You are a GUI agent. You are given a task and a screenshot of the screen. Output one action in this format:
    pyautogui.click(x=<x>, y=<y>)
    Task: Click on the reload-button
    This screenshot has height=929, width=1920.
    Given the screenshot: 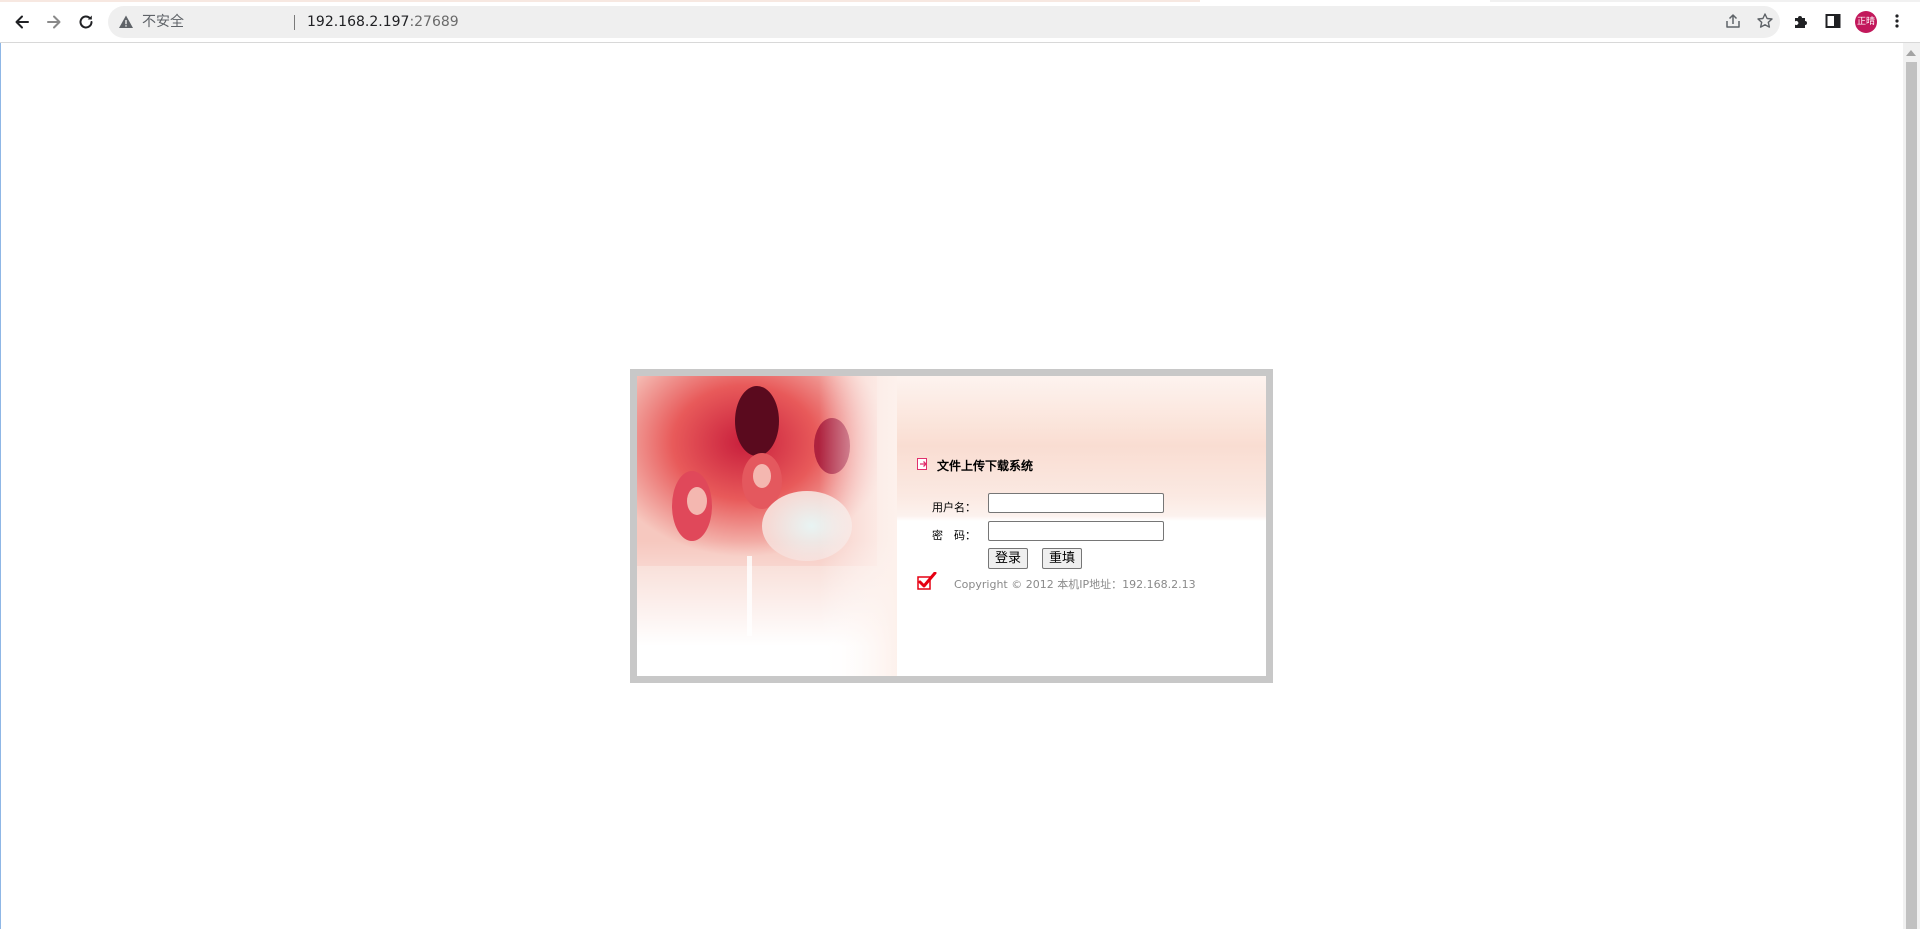 What is the action you would take?
    pyautogui.click(x=86, y=22)
    